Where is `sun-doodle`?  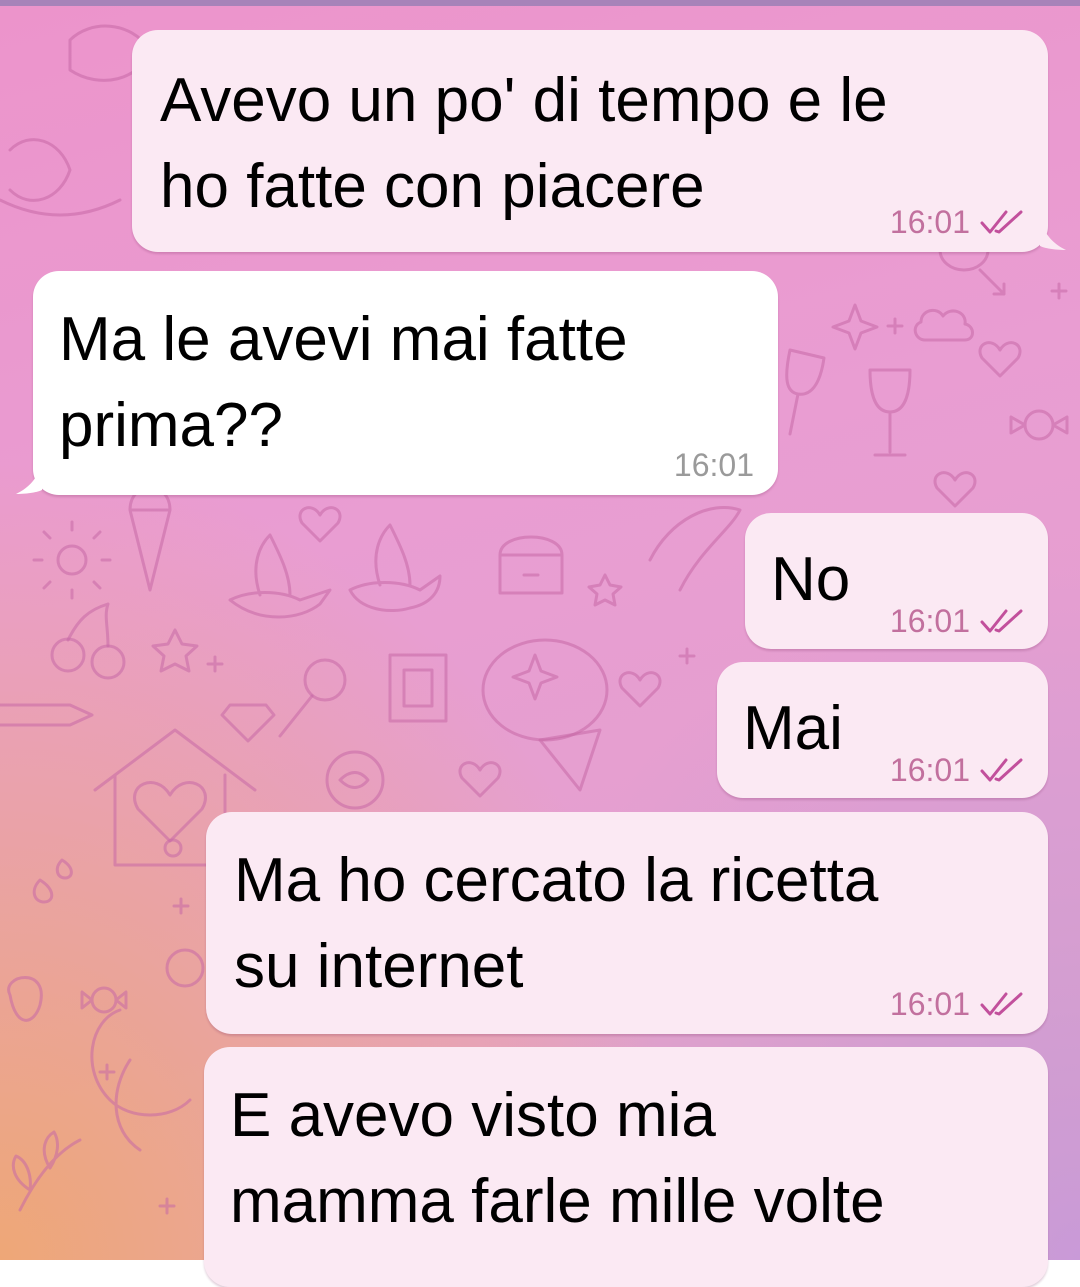
sun-doodle is located at coordinates (72, 560).